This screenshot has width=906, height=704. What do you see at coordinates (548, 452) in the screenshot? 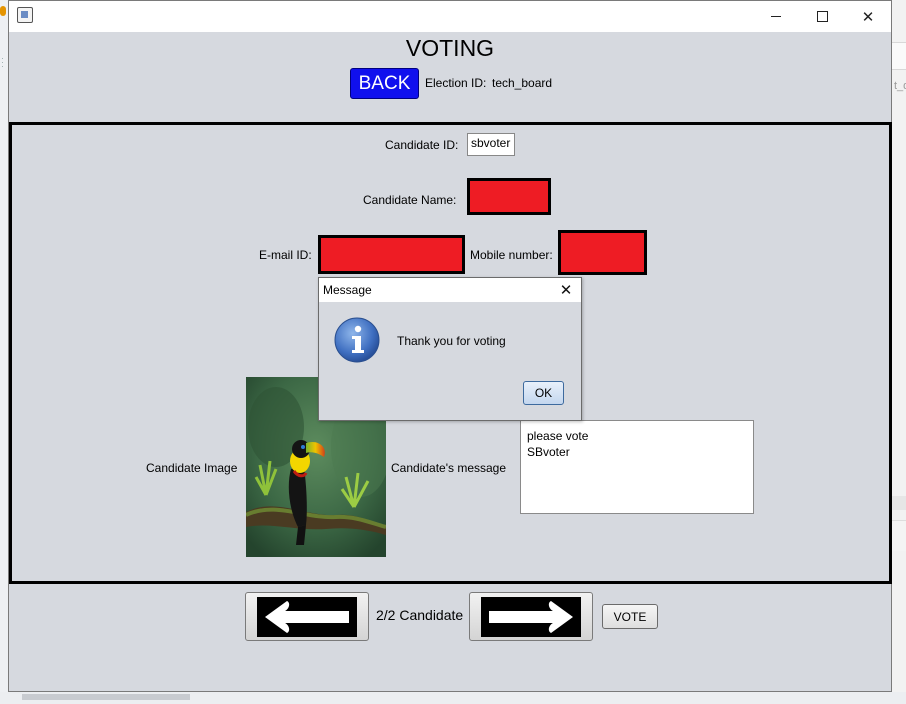
I see `message-line: SBvoter` at bounding box center [548, 452].